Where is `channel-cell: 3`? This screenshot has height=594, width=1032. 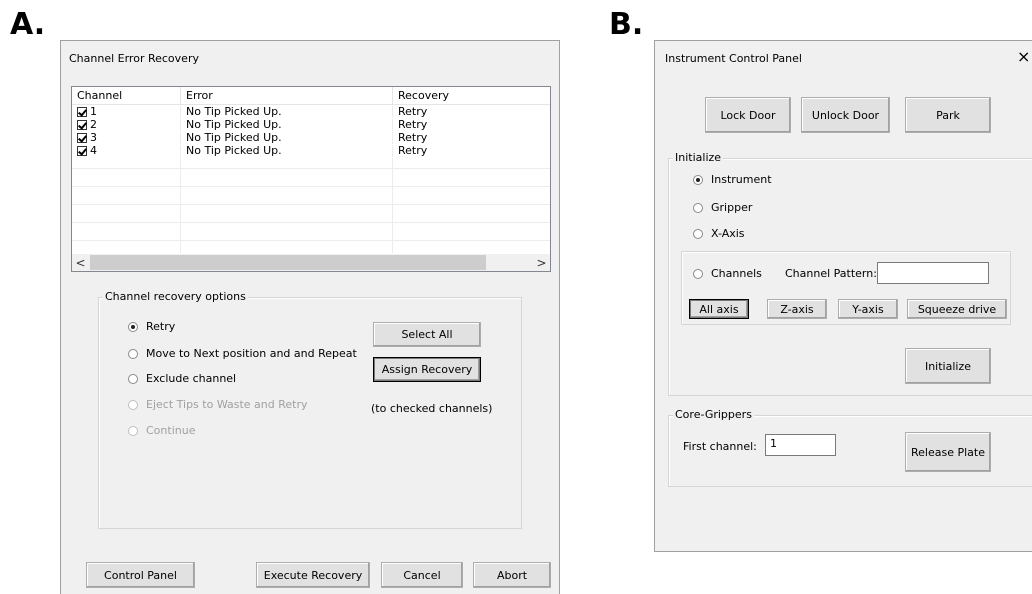
channel-cell: 3 is located at coordinates (93, 137).